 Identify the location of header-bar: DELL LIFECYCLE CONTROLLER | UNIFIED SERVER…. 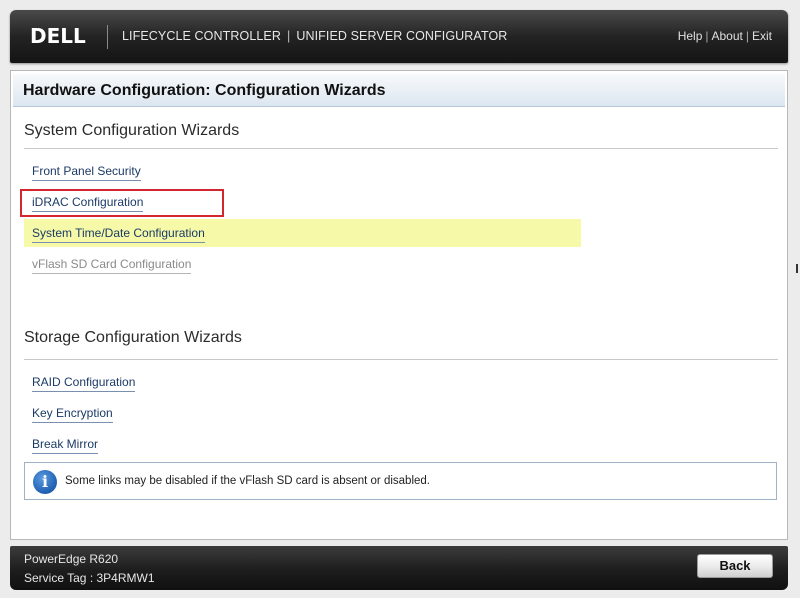
(399, 36).